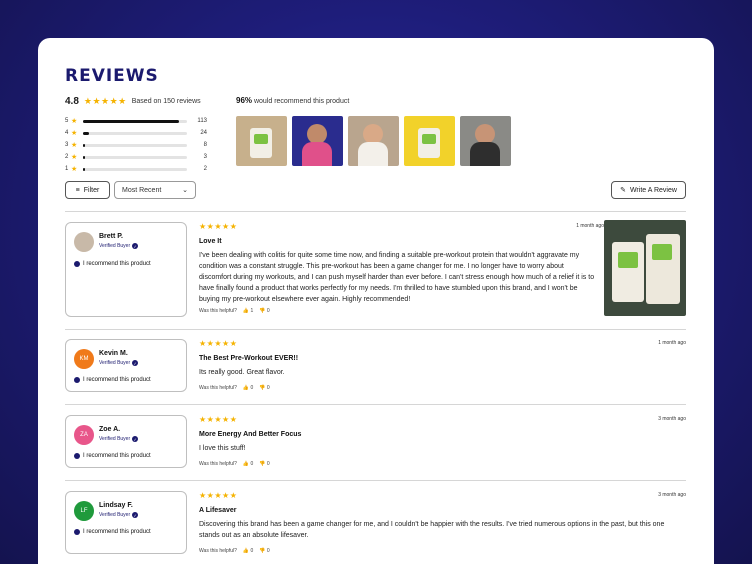 The width and height of the screenshot is (752, 564). I want to click on distribution-row-1: 1 ★ 2, so click(136, 169).